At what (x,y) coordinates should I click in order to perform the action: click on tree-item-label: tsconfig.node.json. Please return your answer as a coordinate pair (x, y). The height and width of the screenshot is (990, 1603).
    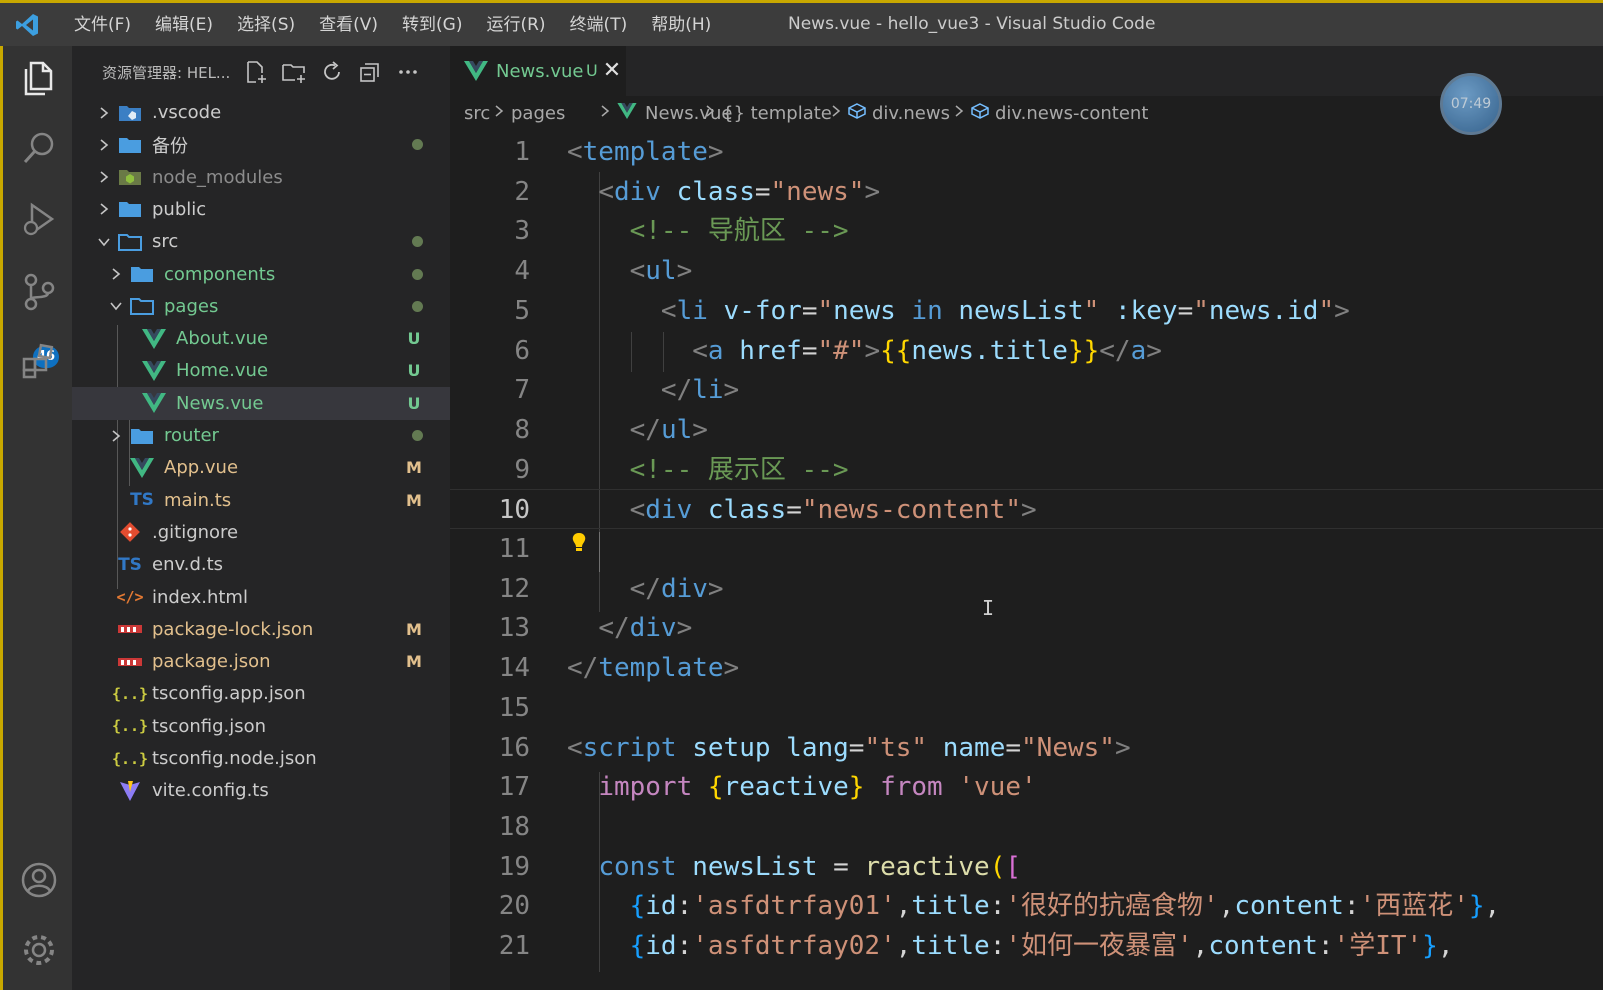
    Looking at the image, I should click on (234, 758).